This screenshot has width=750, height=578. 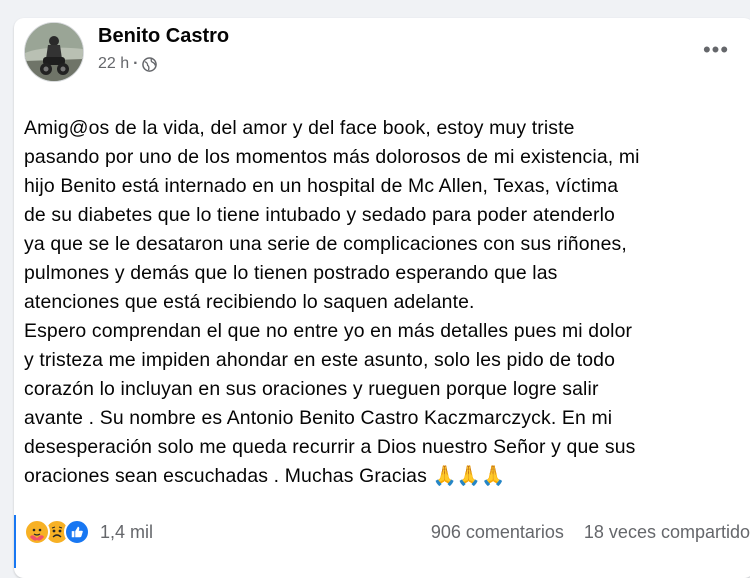 I want to click on post-header: Benito Castro 22 h · •••, so click(x=379, y=52).